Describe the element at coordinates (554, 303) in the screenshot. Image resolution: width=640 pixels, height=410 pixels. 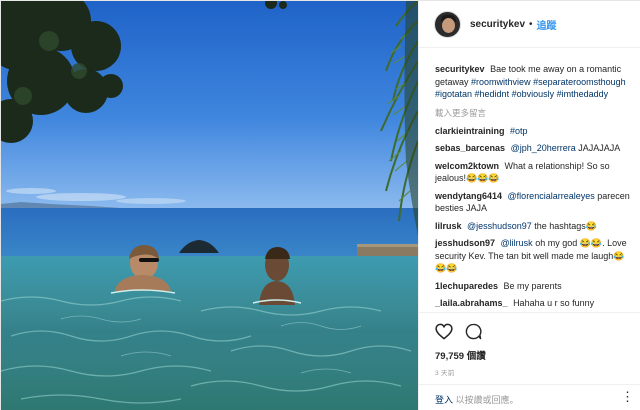
I see `comment-text: Hahaha u r so funny` at that location.